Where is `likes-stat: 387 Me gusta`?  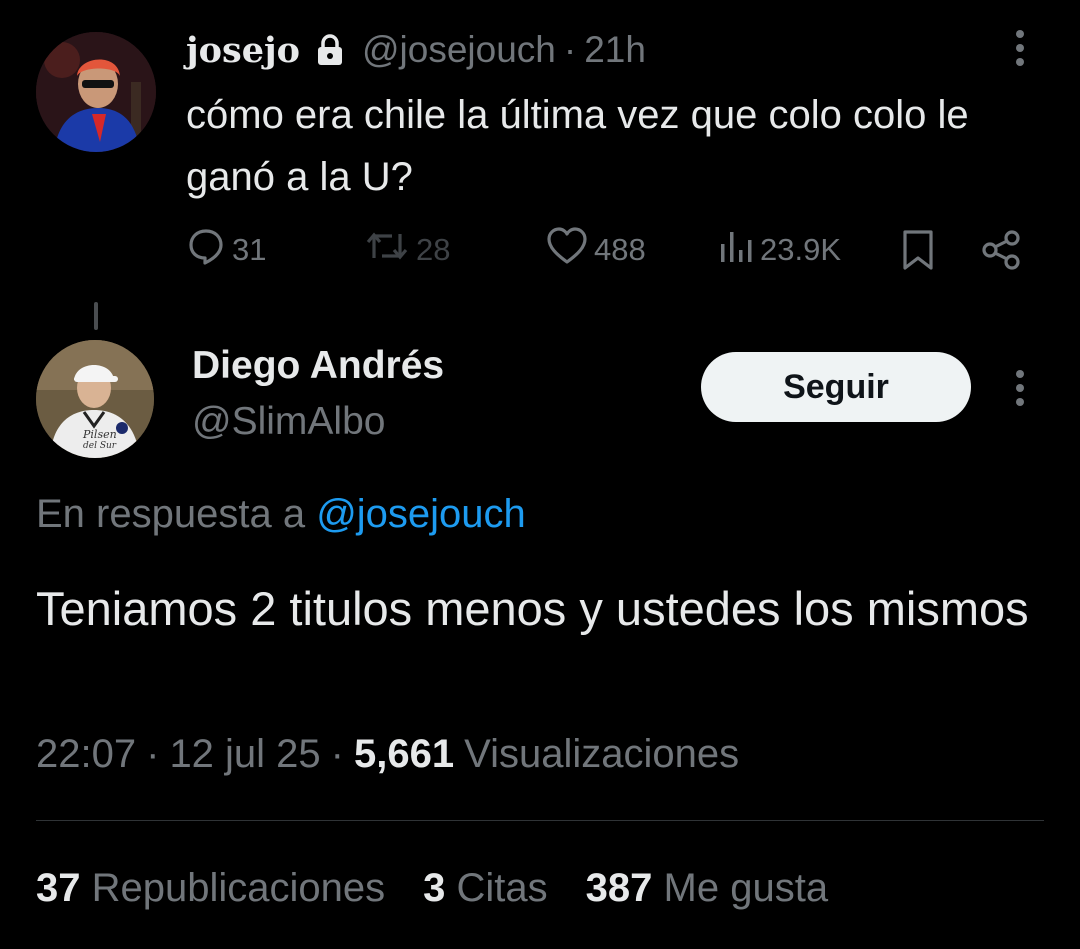
likes-stat: 387 Me gusta is located at coordinates (707, 888).